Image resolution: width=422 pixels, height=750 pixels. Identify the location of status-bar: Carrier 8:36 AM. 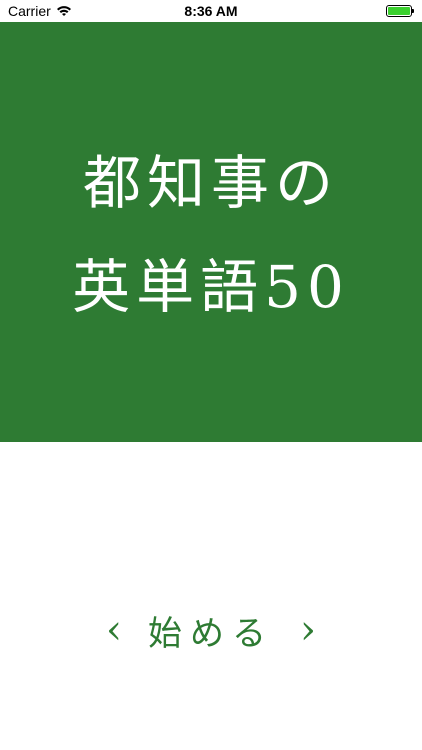
(211, 11).